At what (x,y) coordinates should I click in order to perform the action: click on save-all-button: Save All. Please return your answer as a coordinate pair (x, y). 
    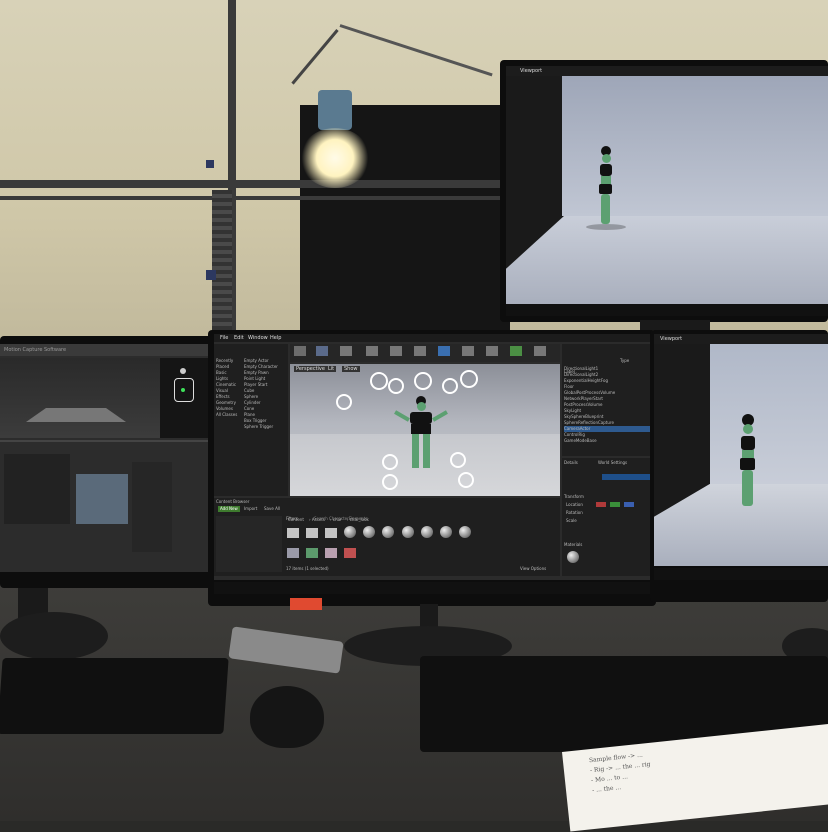
    Looking at the image, I should click on (272, 509).